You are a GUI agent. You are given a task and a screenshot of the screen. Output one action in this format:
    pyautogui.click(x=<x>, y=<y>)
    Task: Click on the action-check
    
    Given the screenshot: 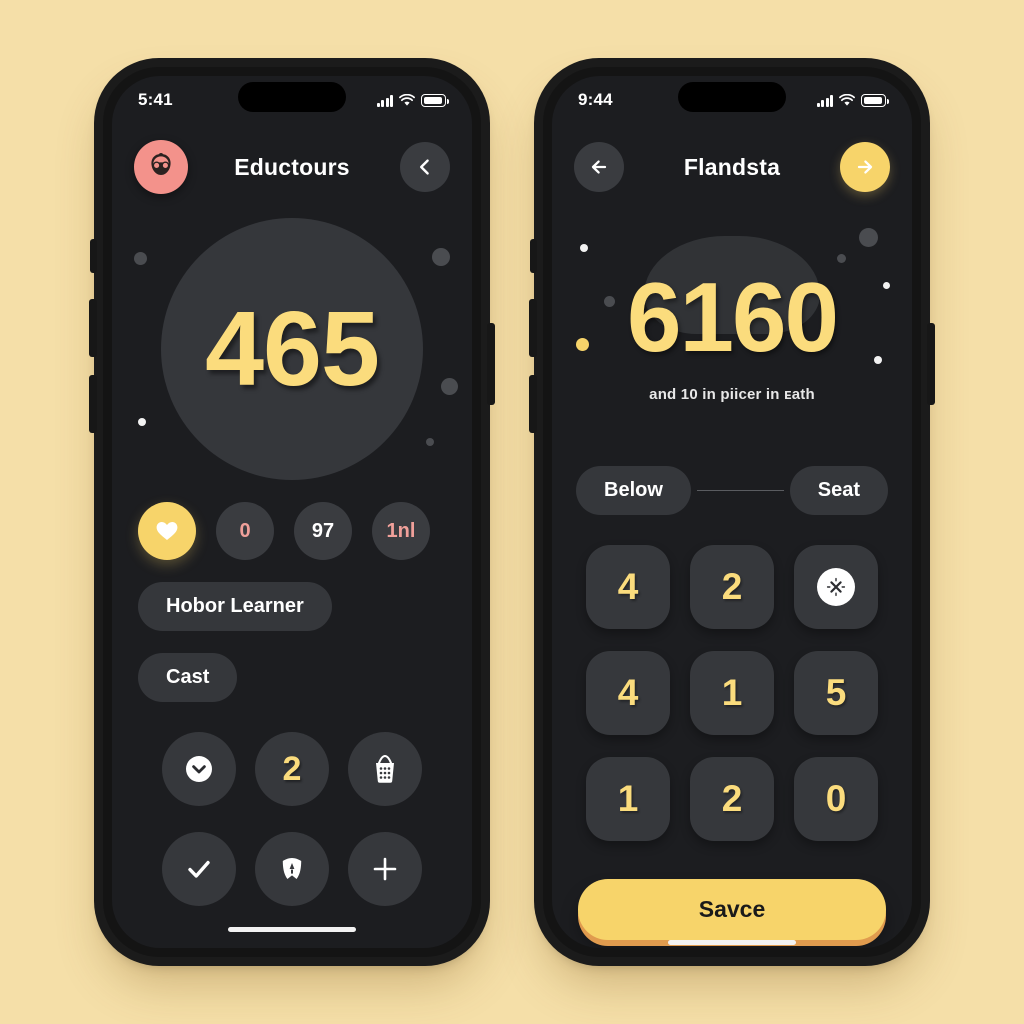 What is the action you would take?
    pyautogui.click(x=198, y=869)
    